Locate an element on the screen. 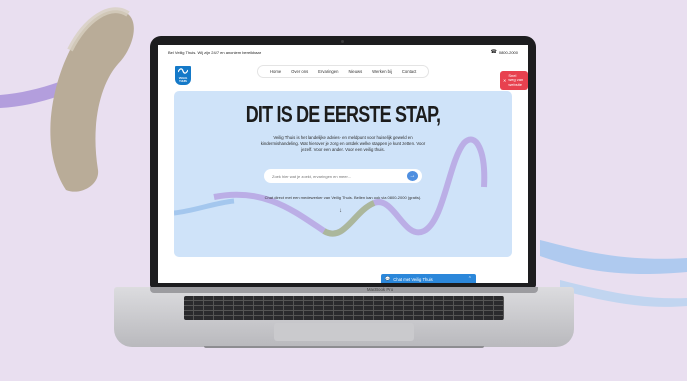 The image size is (687, 381). laptop-base: MacBook Pro is located at coordinates (344, 317).